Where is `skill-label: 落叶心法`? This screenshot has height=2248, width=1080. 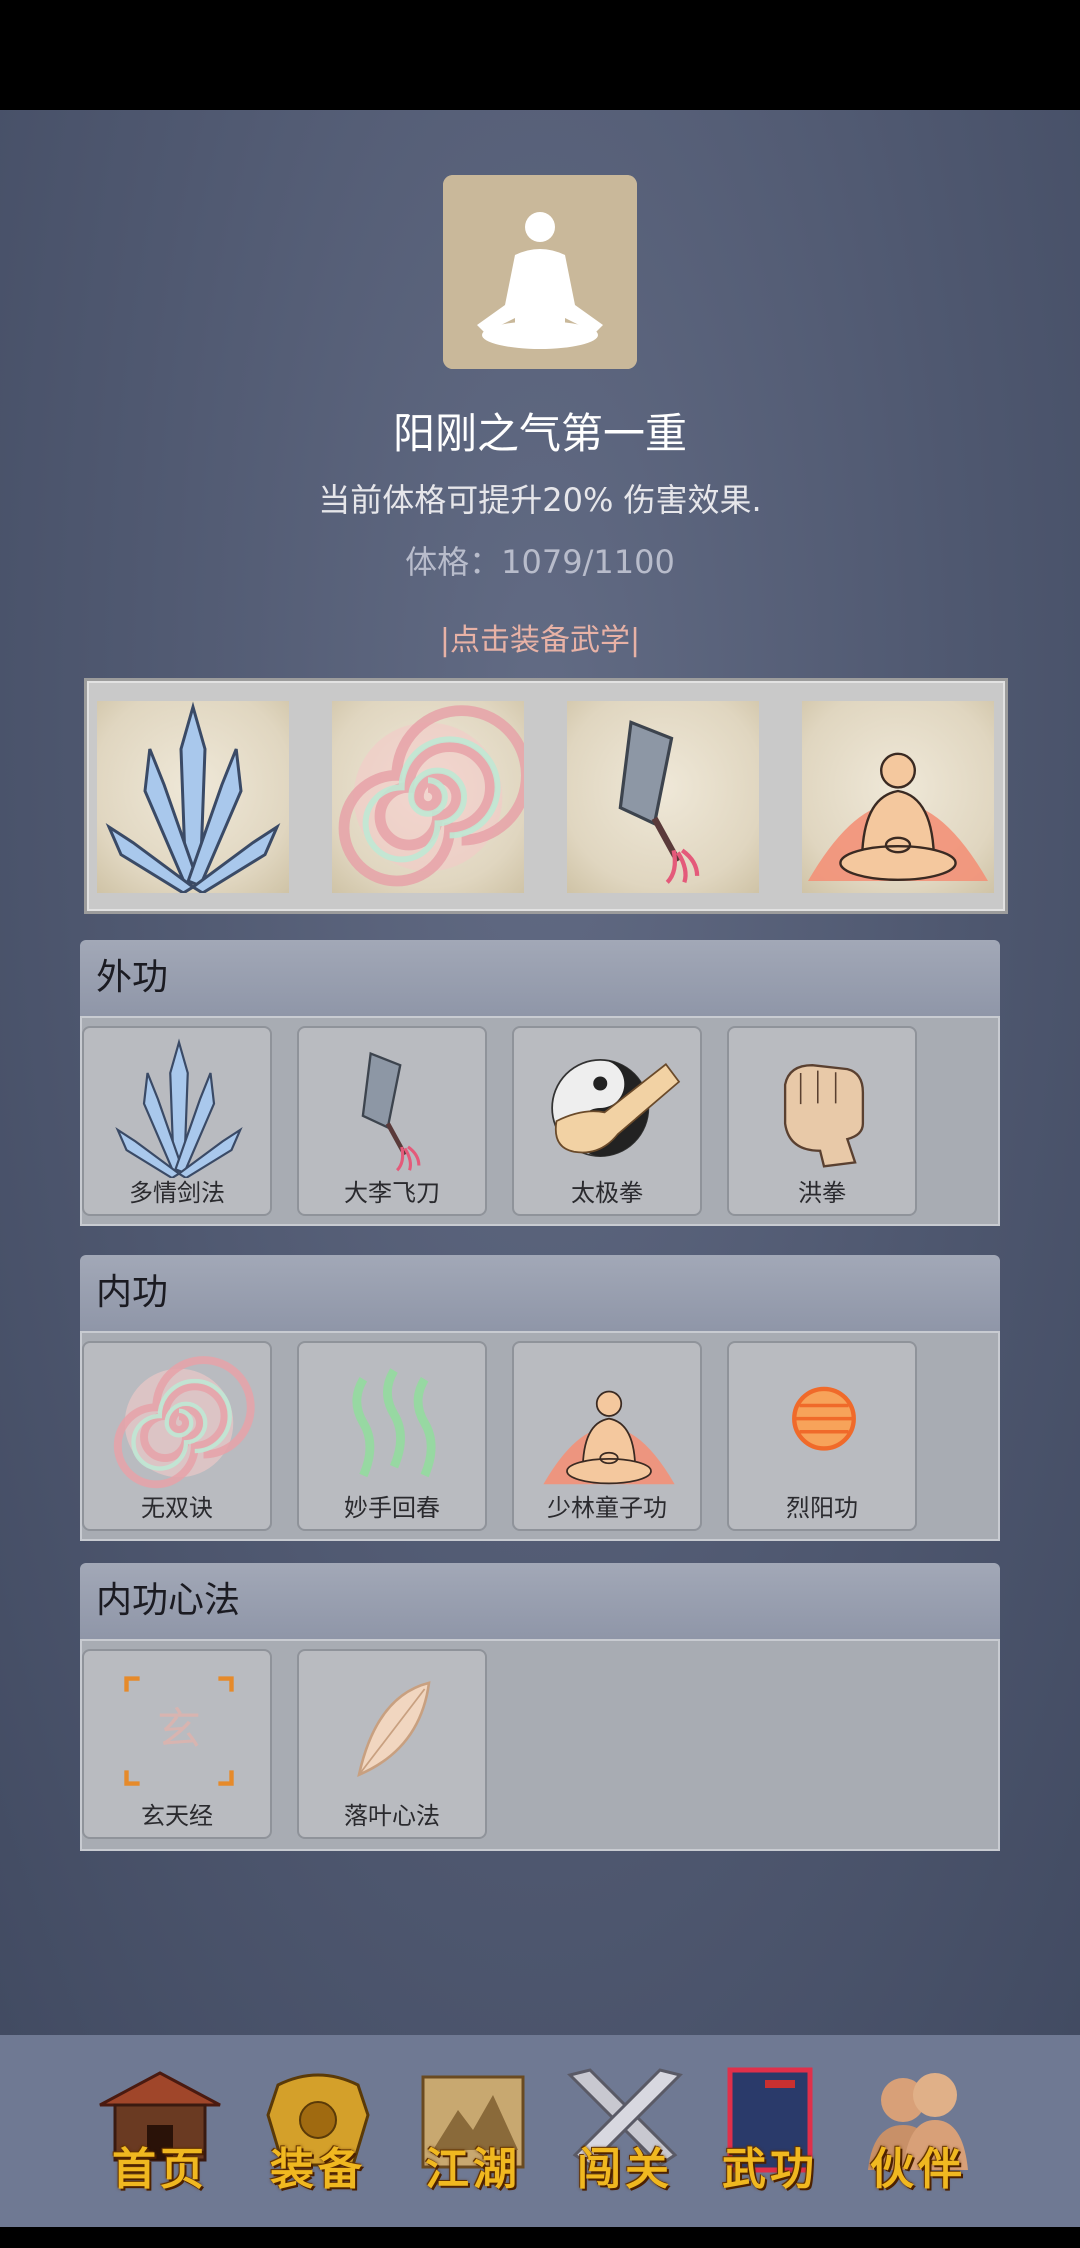 skill-label: 落叶心法 is located at coordinates (392, 1816).